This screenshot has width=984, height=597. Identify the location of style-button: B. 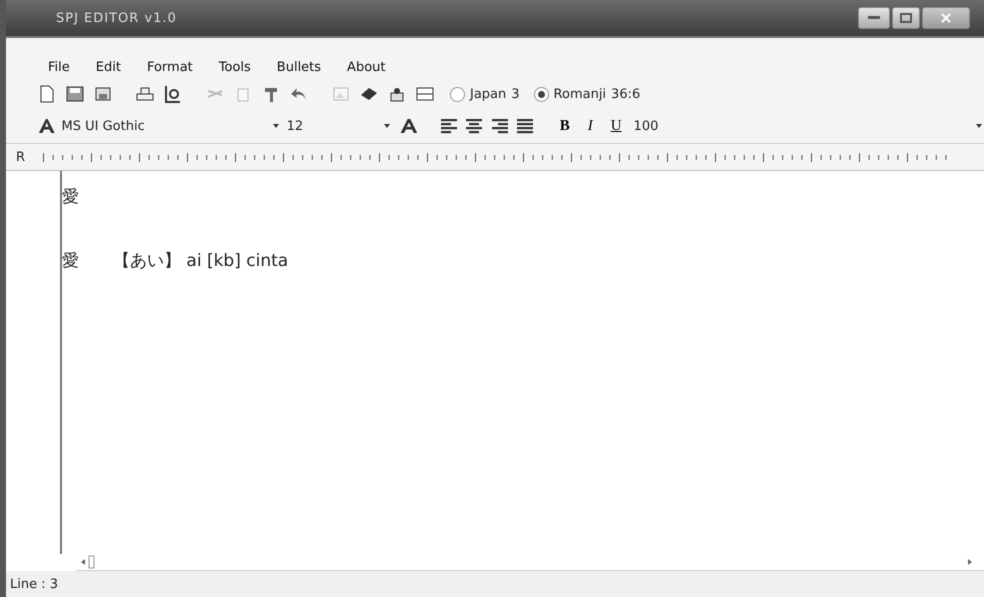
(565, 126).